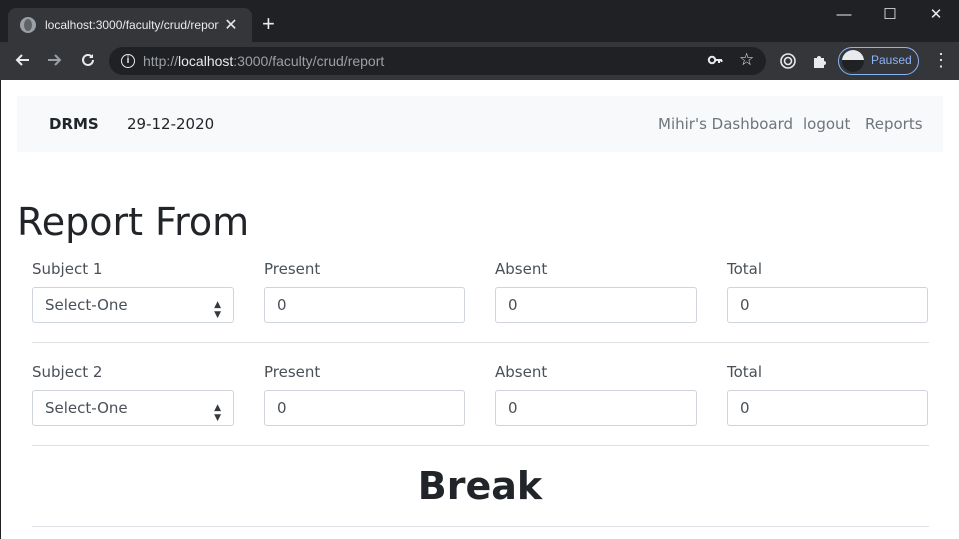 The height and width of the screenshot is (539, 959). I want to click on forward-icon, so click(55, 61).